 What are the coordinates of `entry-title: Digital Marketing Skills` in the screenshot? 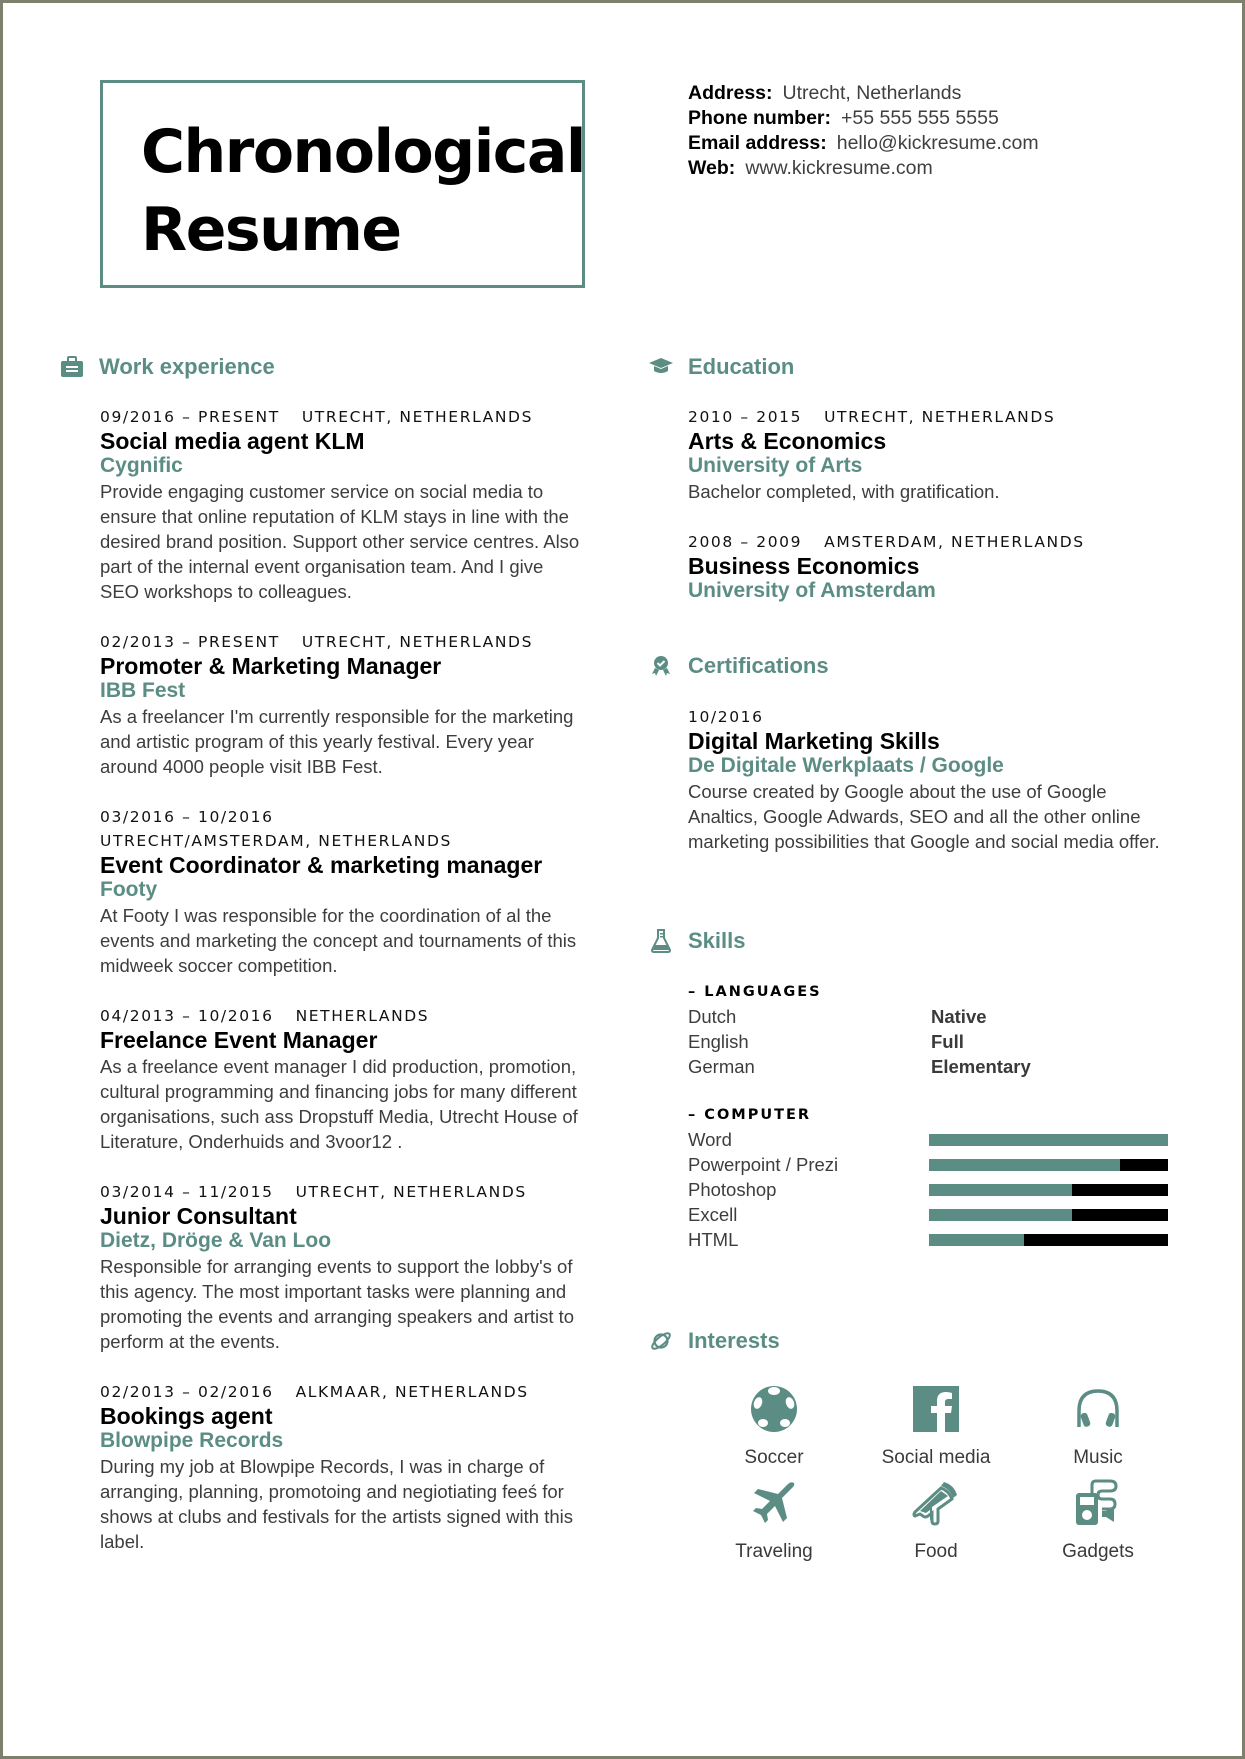 It's located at (814, 741).